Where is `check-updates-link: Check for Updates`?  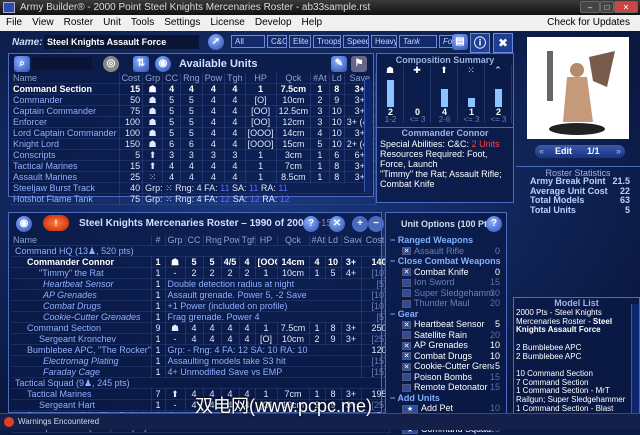
check-updates-link: Check for Updates is located at coordinates (588, 23).